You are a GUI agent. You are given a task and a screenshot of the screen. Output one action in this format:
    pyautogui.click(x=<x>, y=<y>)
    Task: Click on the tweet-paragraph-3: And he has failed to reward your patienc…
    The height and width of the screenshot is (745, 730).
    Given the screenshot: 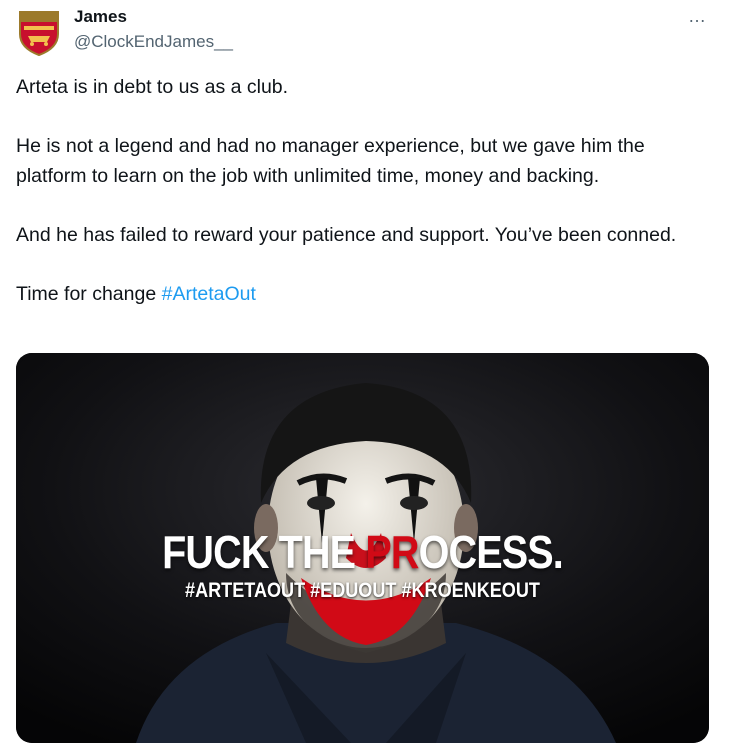 What is the action you would take?
    pyautogui.click(x=346, y=234)
    